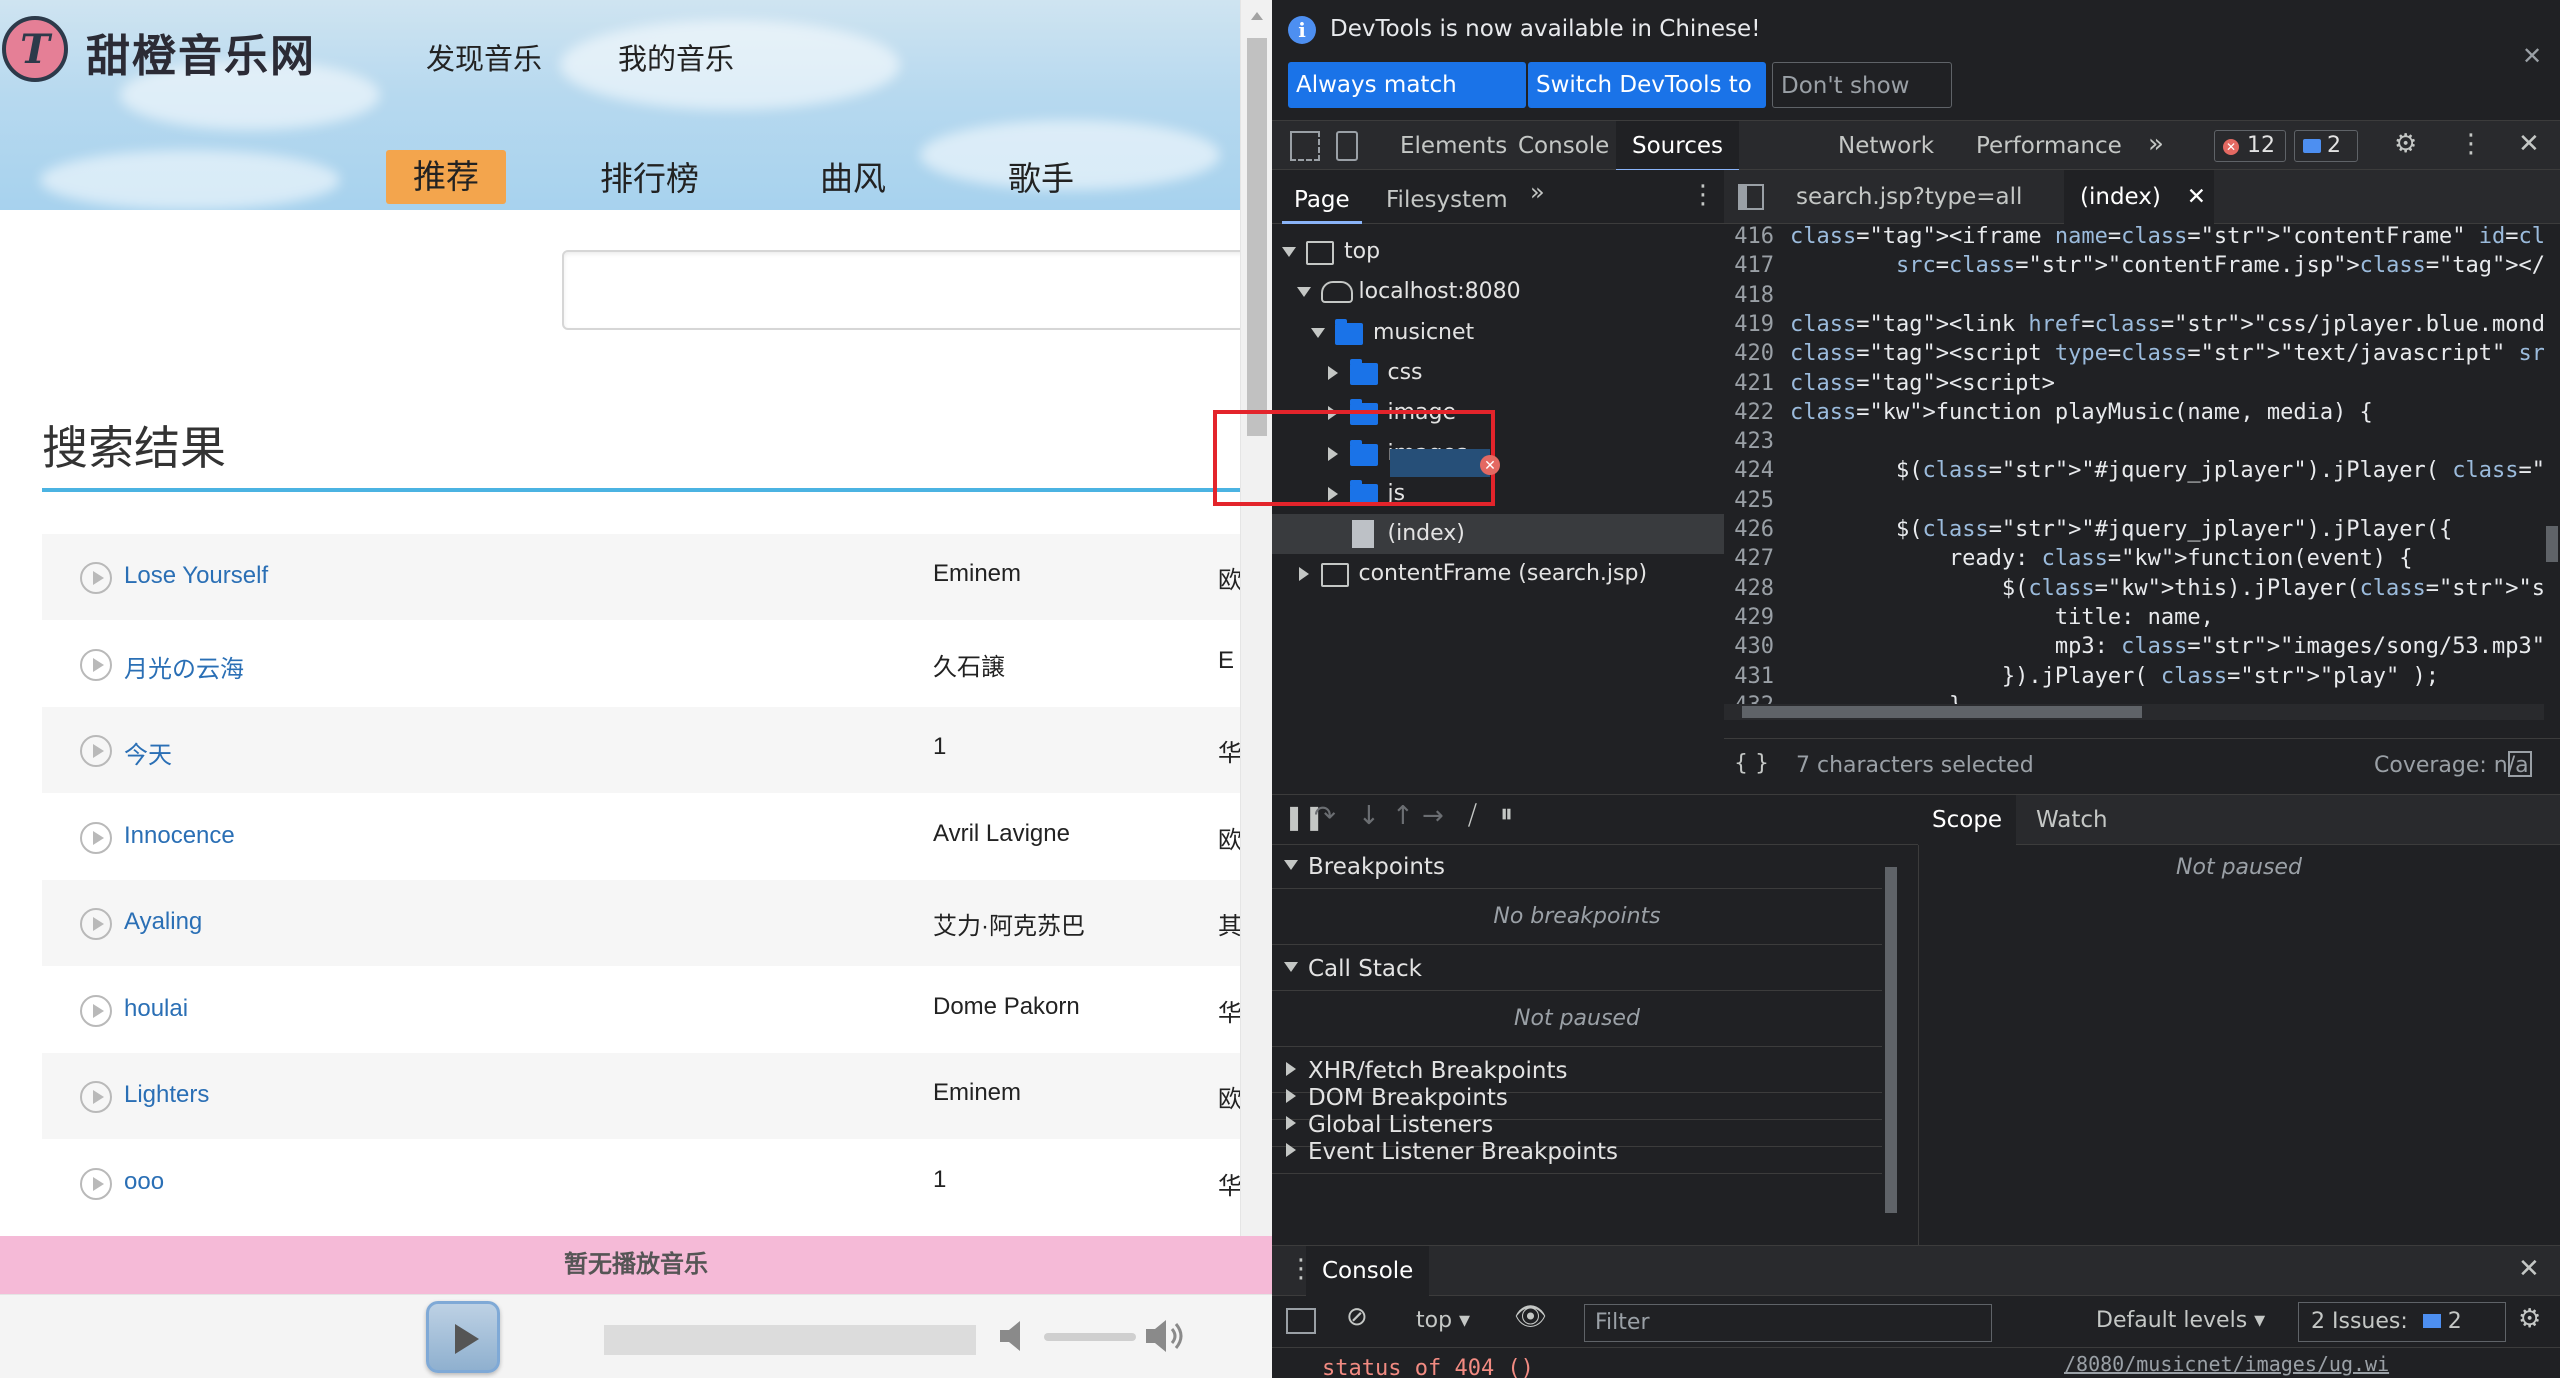 This screenshot has height=1378, width=2560. What do you see at coordinates (1498, 373) in the screenshot?
I see `tree-item-css: css` at bounding box center [1498, 373].